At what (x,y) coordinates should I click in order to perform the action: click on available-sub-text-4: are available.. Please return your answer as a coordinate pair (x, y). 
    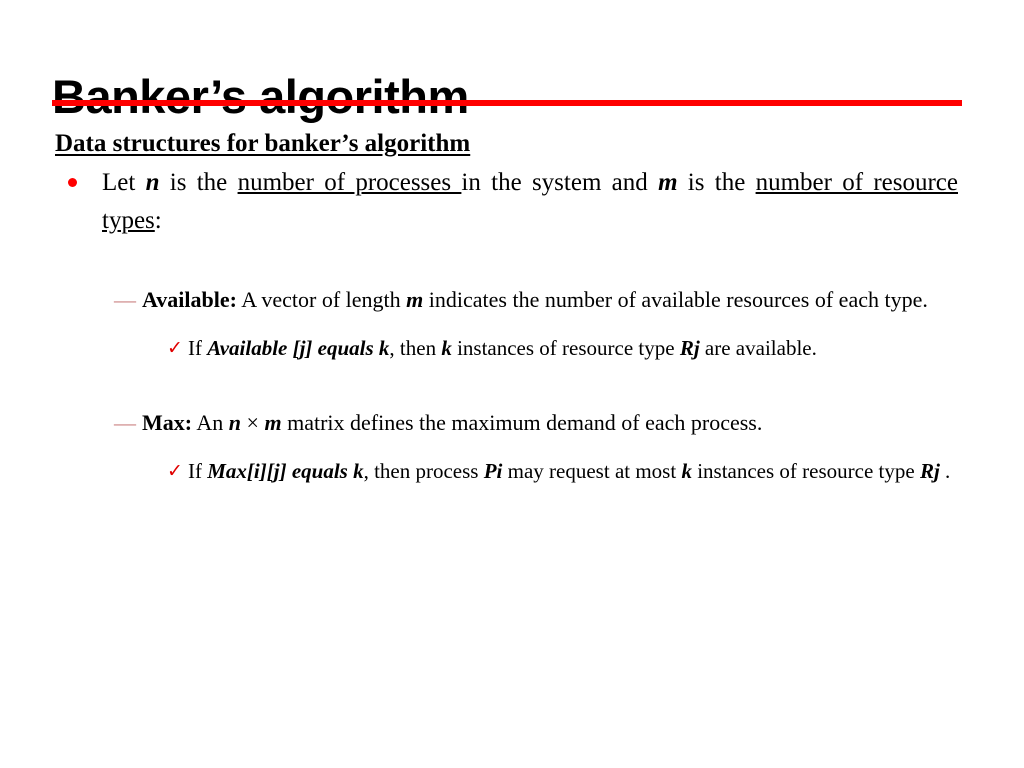
    Looking at the image, I should click on (758, 348).